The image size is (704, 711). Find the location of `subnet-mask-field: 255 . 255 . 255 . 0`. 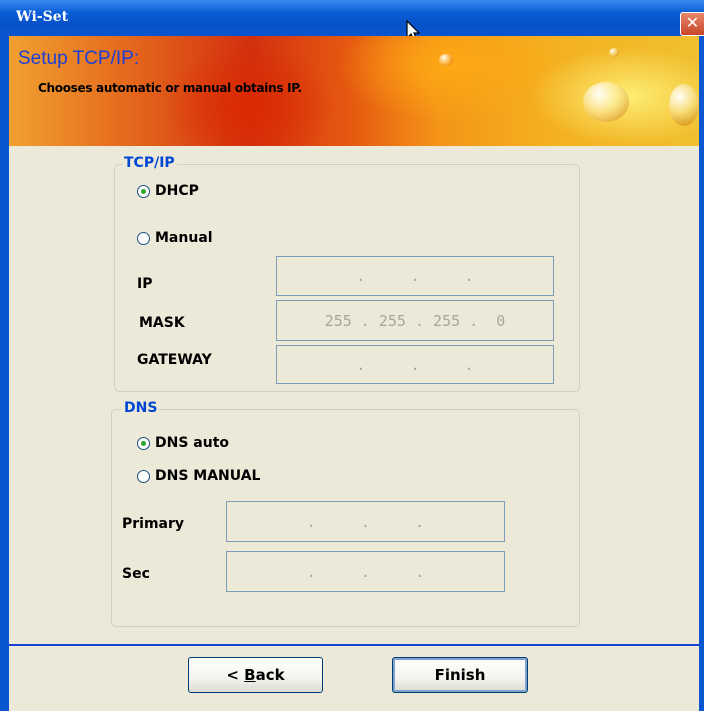

subnet-mask-field: 255 . 255 . 255 . 0 is located at coordinates (415, 320).